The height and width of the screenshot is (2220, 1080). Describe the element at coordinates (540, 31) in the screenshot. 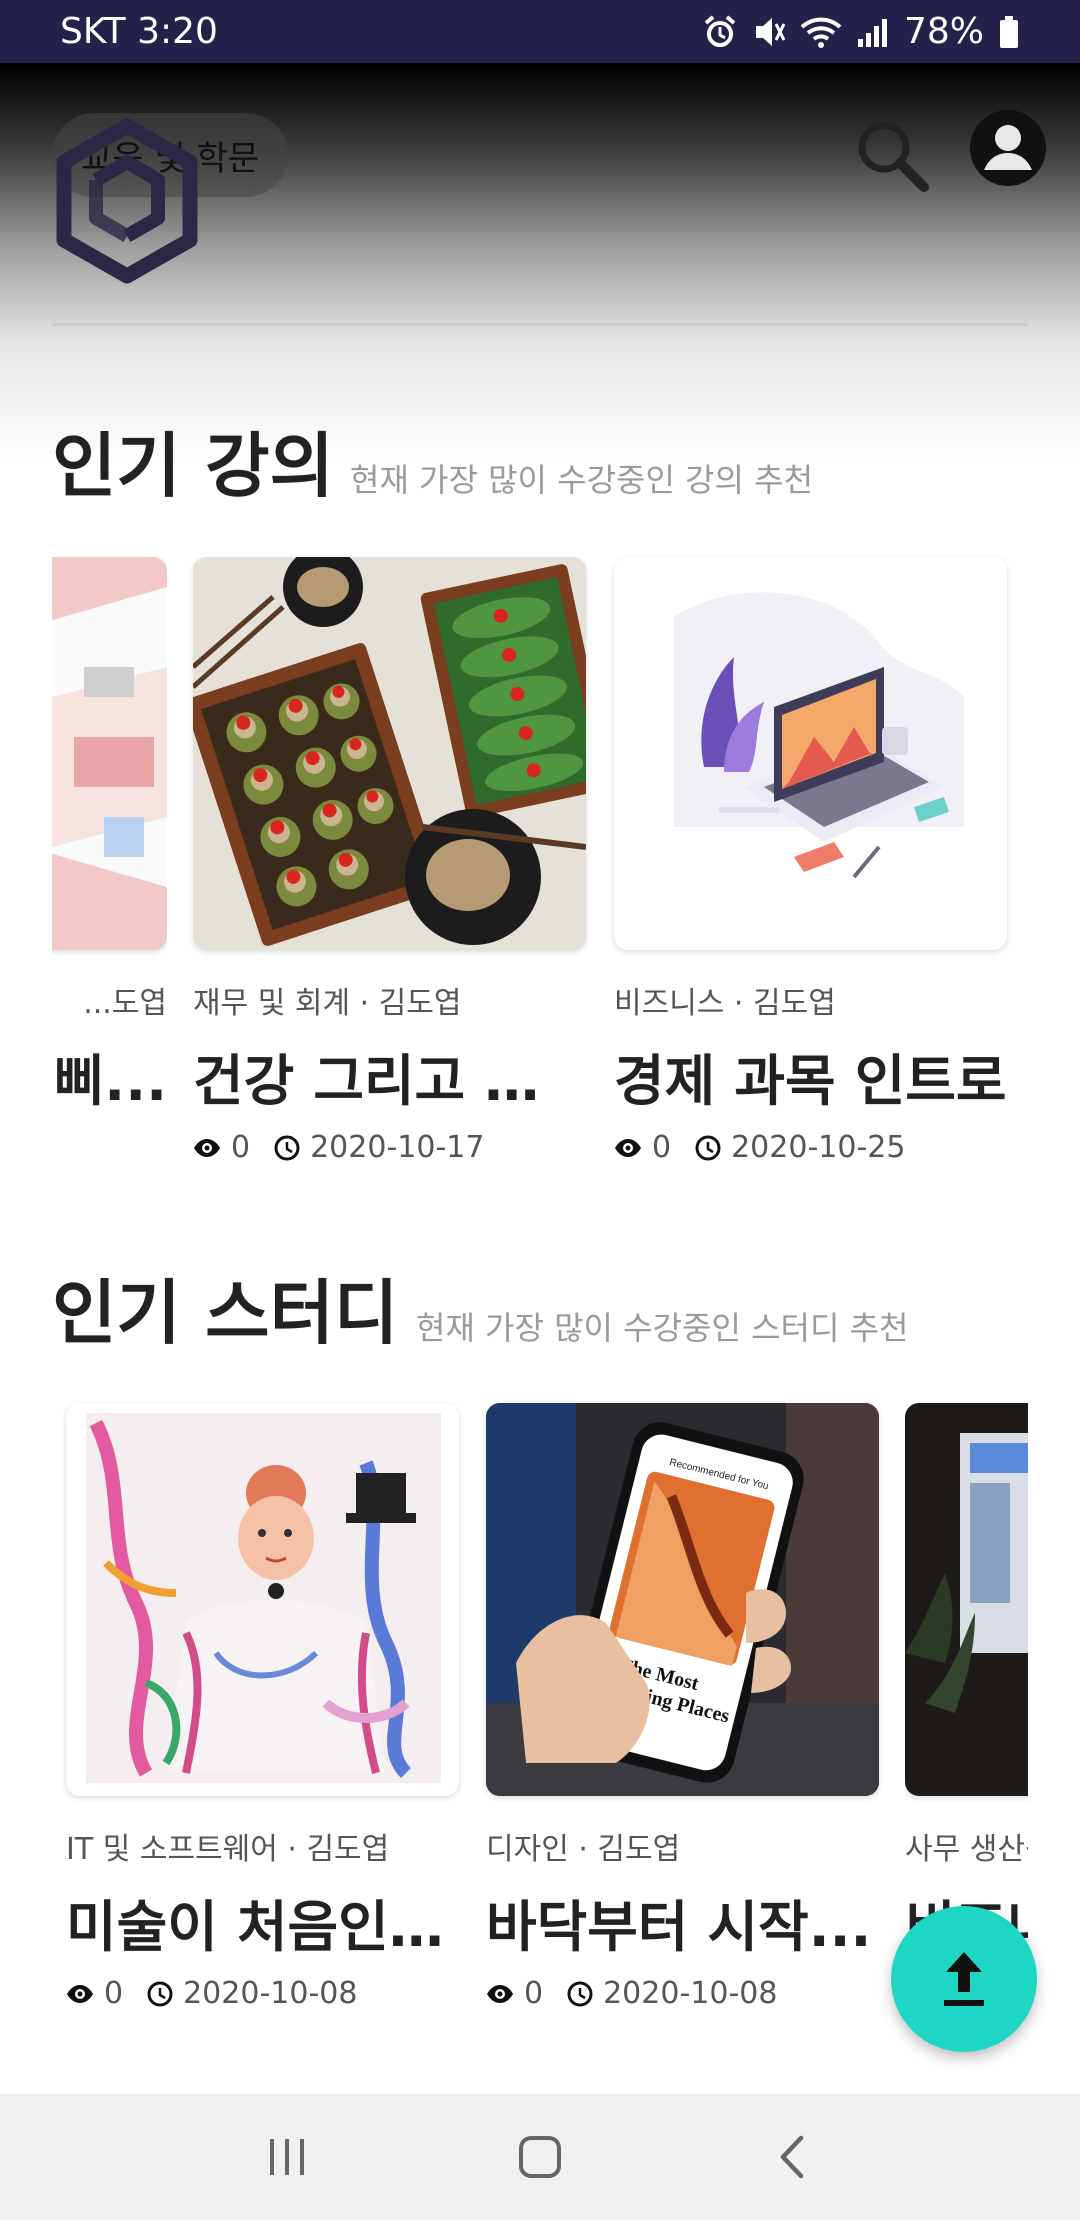

I see `status-bar: SKT 3:20 78%` at that location.